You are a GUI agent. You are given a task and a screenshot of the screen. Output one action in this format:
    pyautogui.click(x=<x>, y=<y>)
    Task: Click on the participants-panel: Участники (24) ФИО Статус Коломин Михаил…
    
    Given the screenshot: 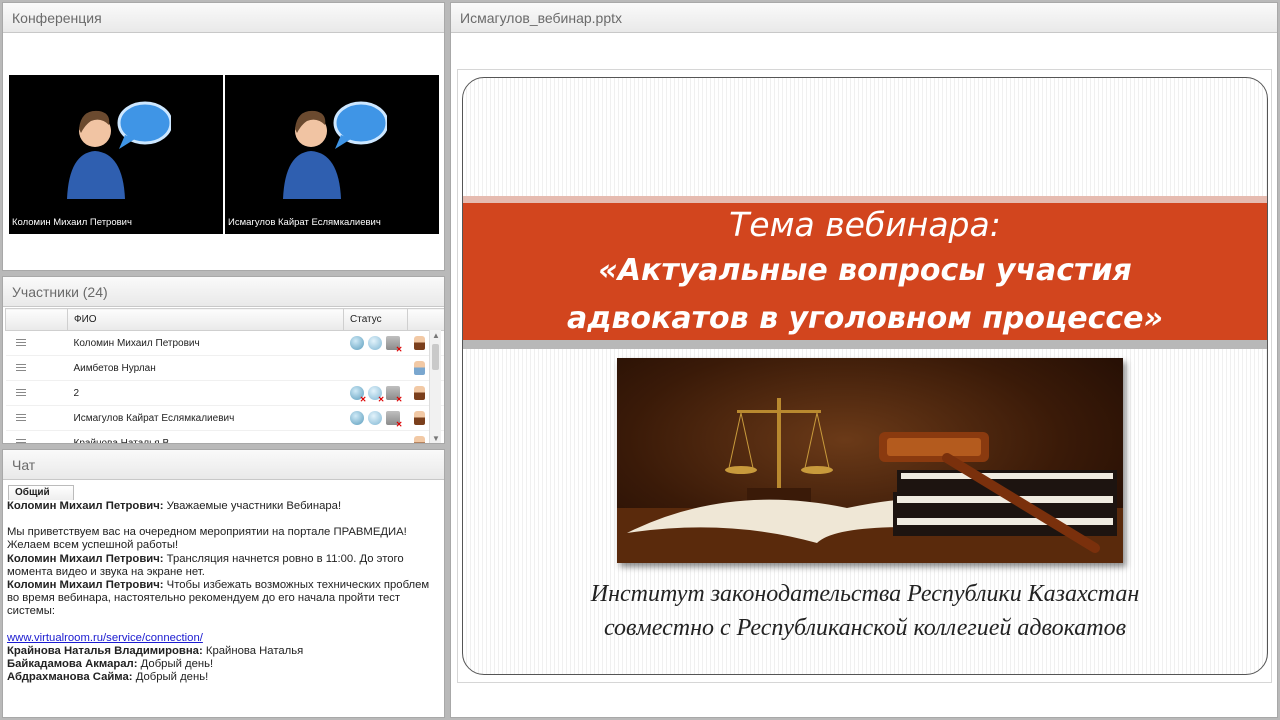 What is the action you would take?
    pyautogui.click(x=223, y=360)
    